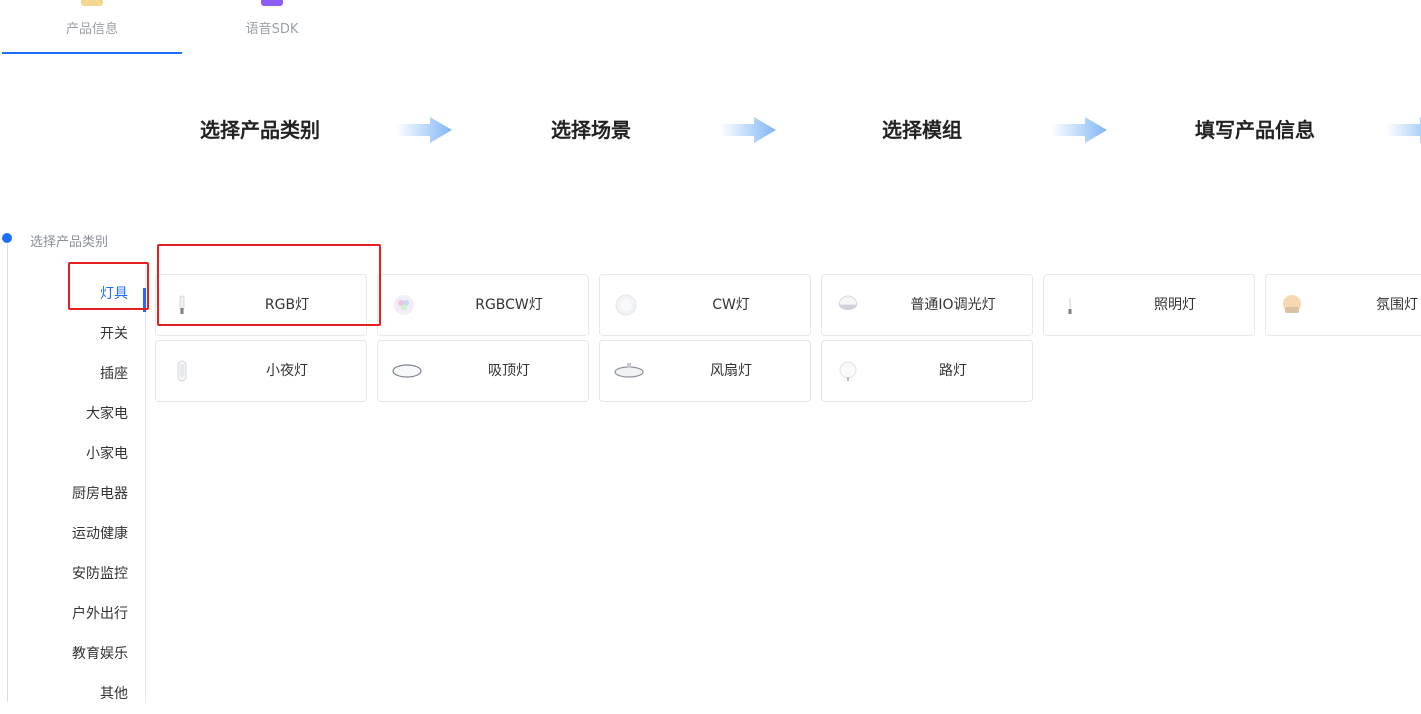 This screenshot has width=1421, height=714. What do you see at coordinates (509, 305) in the screenshot?
I see `product-card-label: RGBCW灯` at bounding box center [509, 305].